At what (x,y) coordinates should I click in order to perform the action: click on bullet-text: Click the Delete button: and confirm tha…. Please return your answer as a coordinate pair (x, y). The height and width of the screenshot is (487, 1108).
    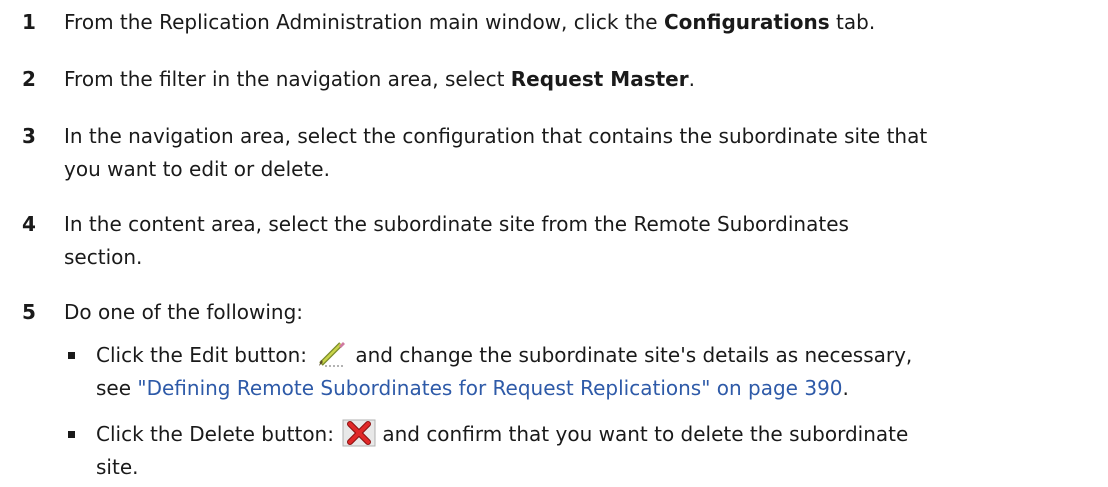
    Looking at the image, I should click on (596, 451).